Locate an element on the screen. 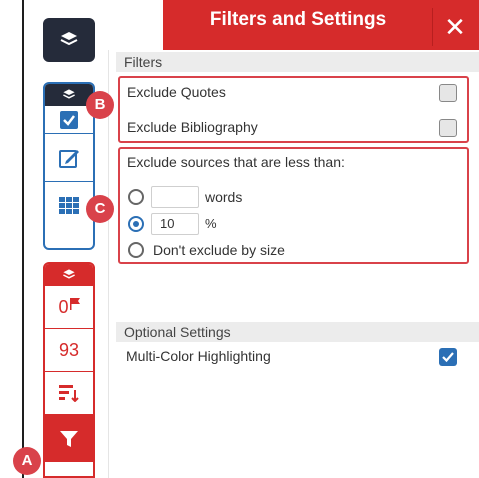  layers-button is located at coordinates (69, 40).